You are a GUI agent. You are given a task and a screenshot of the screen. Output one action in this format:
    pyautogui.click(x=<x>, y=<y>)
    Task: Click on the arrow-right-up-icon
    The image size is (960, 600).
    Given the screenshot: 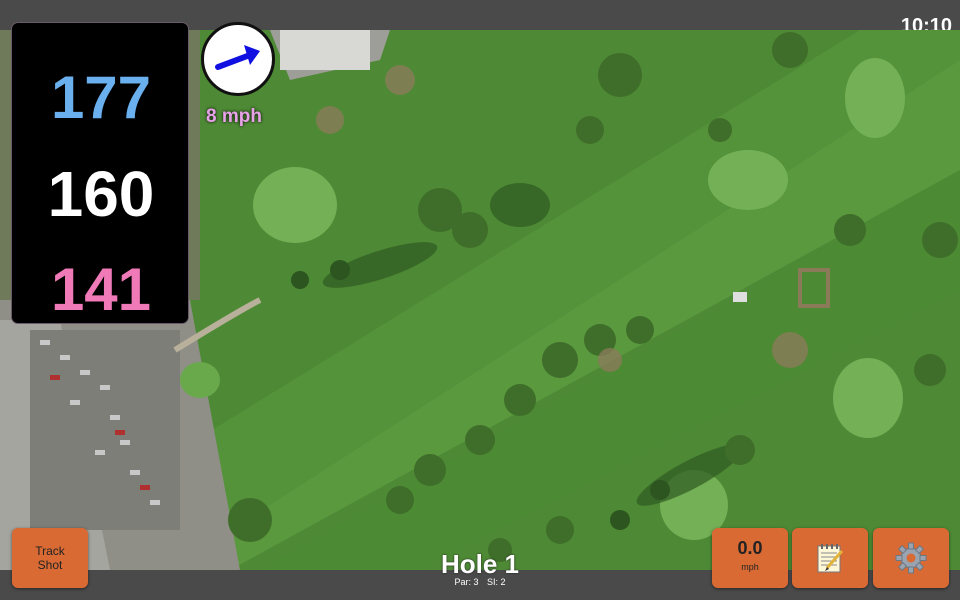 What is the action you would take?
    pyautogui.click(x=237, y=57)
    